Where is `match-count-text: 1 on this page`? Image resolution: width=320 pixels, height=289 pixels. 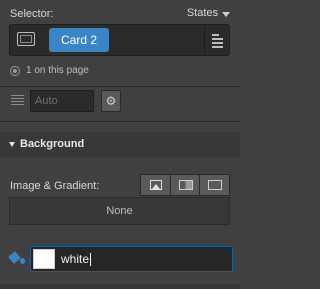 match-count-text: 1 on this page is located at coordinates (57, 70).